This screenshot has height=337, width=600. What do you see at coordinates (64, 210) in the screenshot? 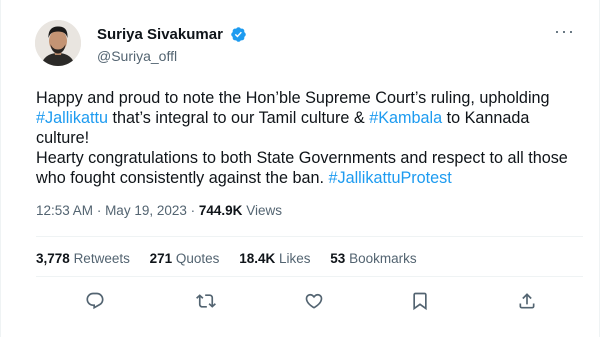
I see `tweet-time: 12:53 AM` at bounding box center [64, 210].